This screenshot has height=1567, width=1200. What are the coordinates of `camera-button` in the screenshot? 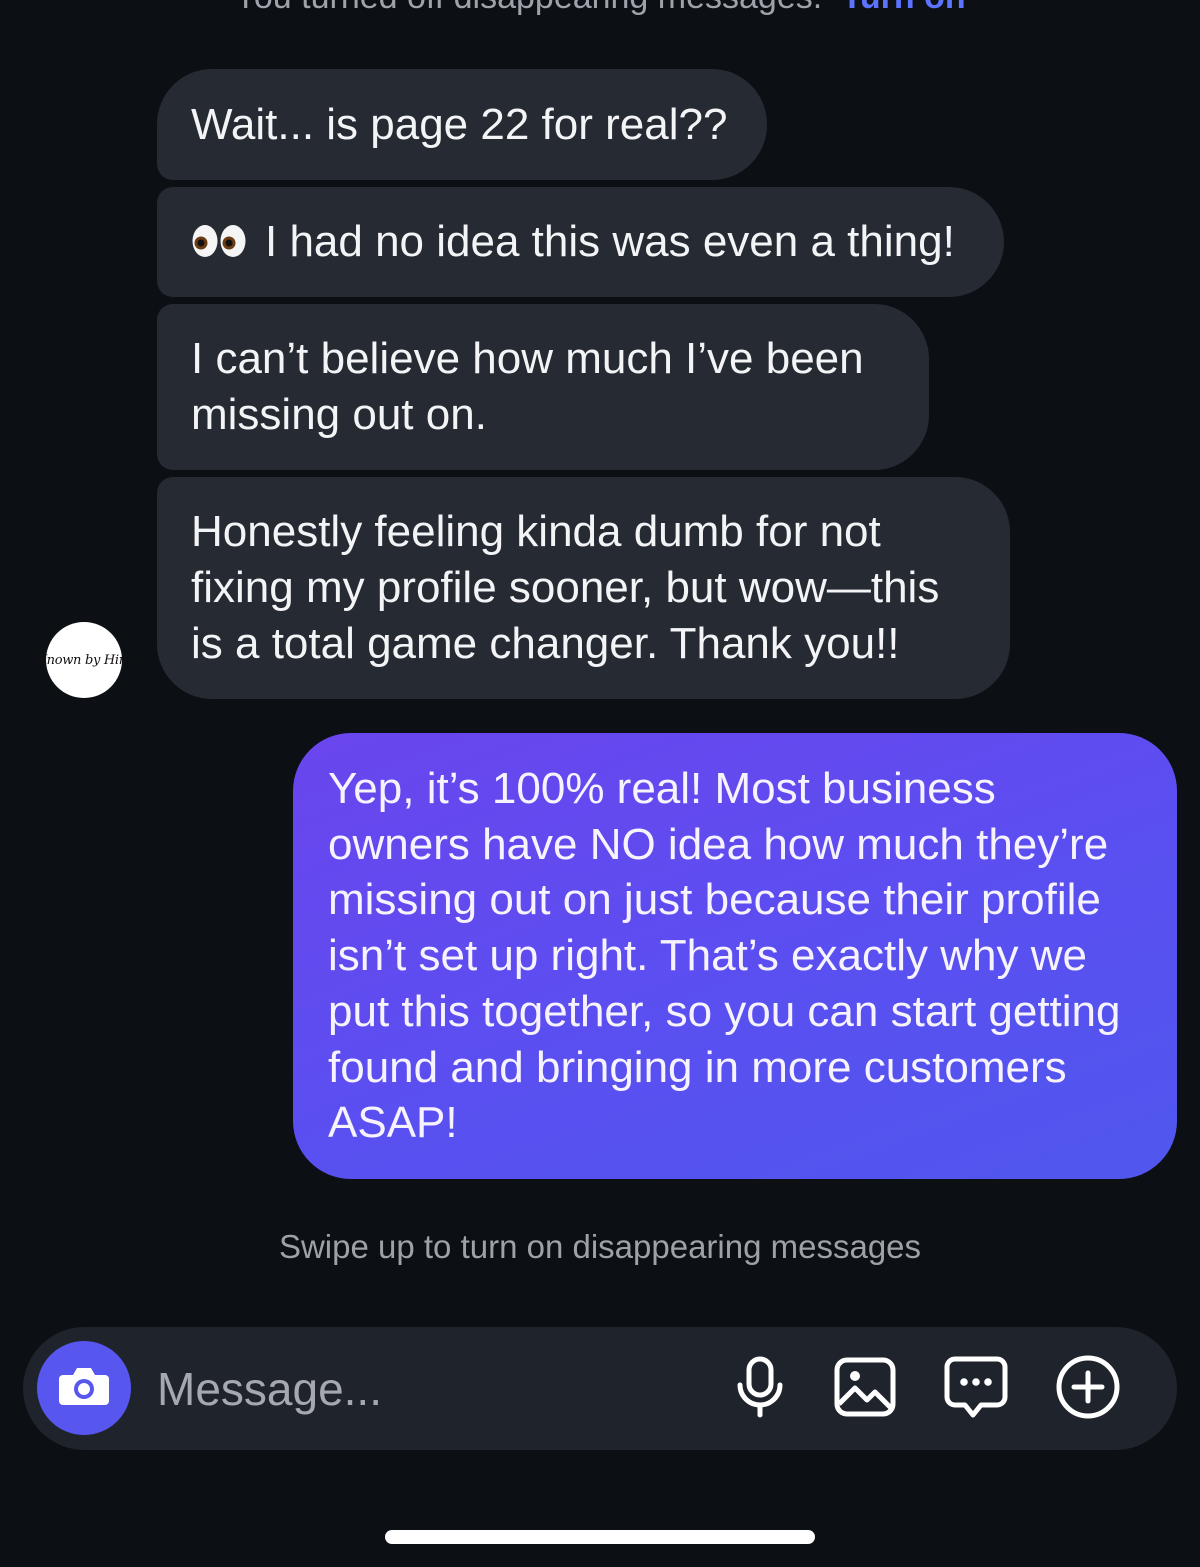 It's located at (84, 1388).